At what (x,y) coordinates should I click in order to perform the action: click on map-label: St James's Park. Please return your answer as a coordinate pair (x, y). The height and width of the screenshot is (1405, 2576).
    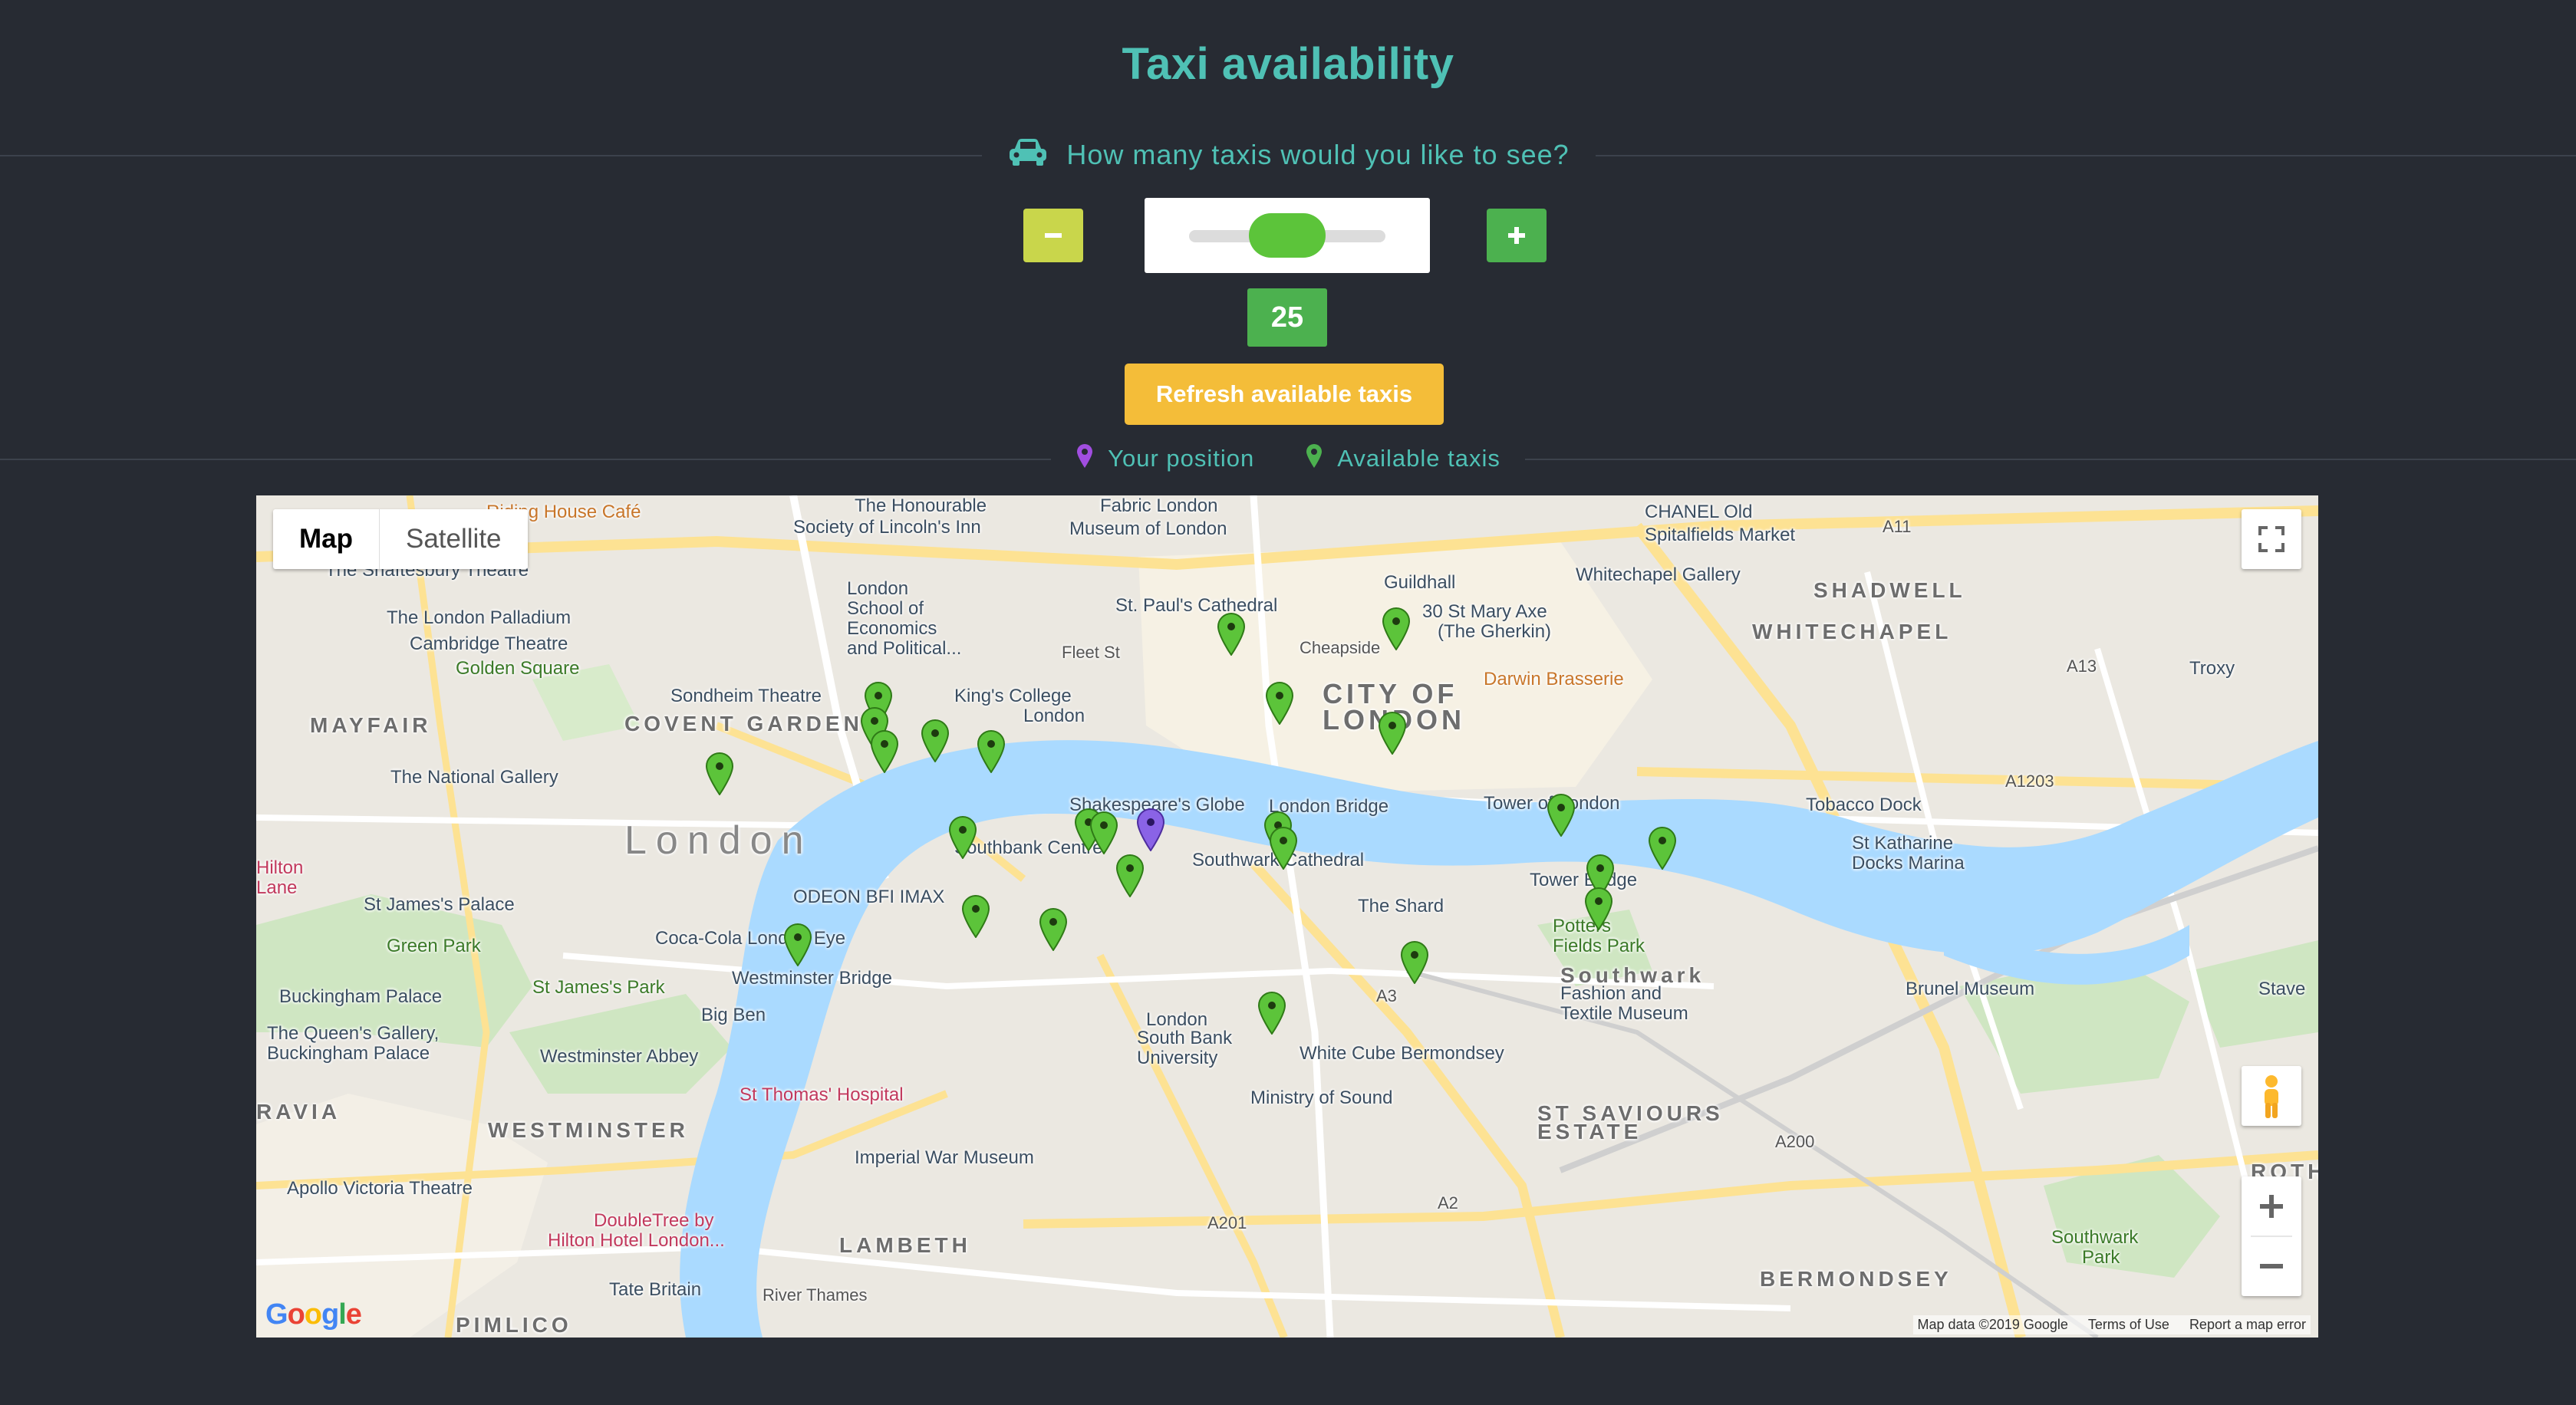
    Looking at the image, I should click on (598, 988).